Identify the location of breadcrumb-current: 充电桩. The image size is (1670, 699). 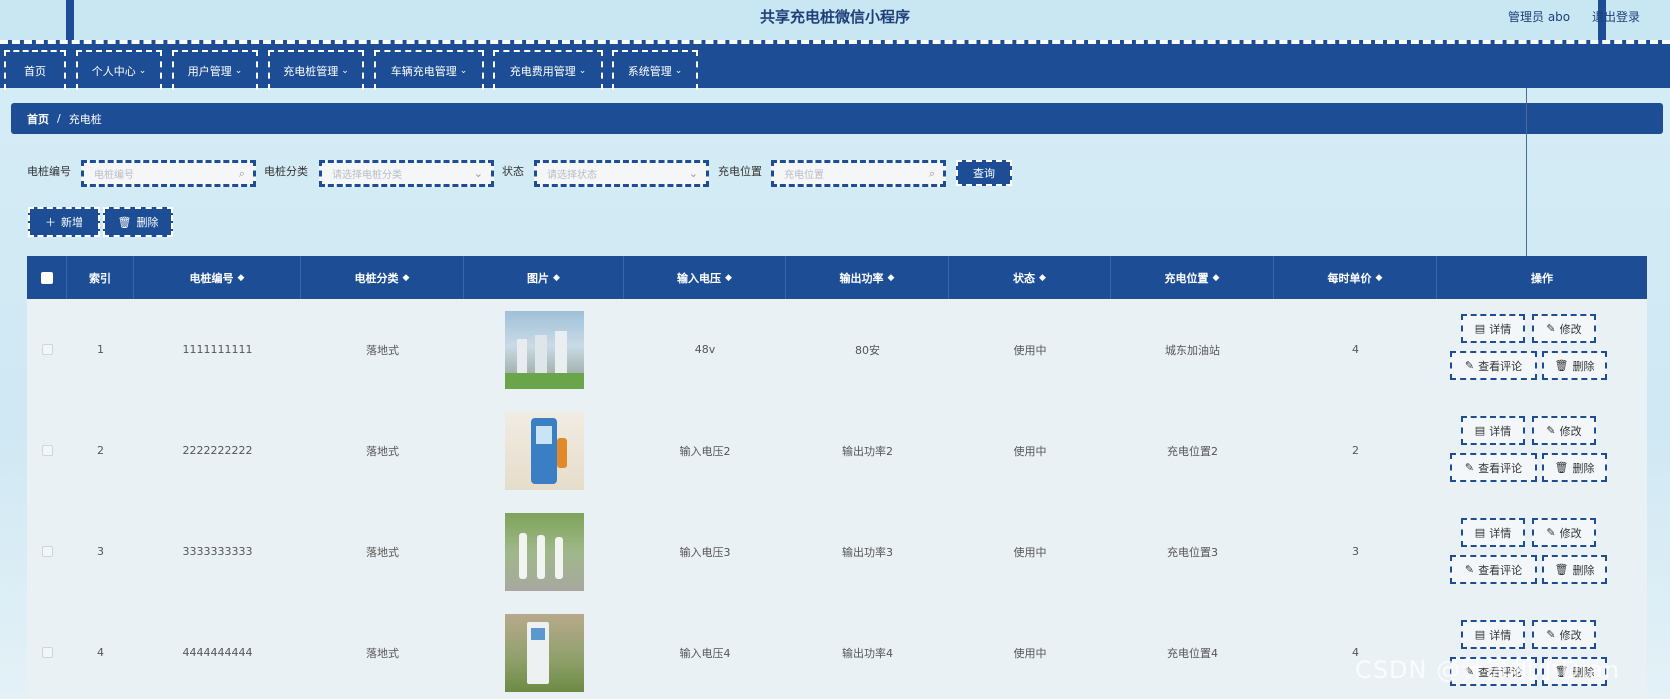
(85, 119).